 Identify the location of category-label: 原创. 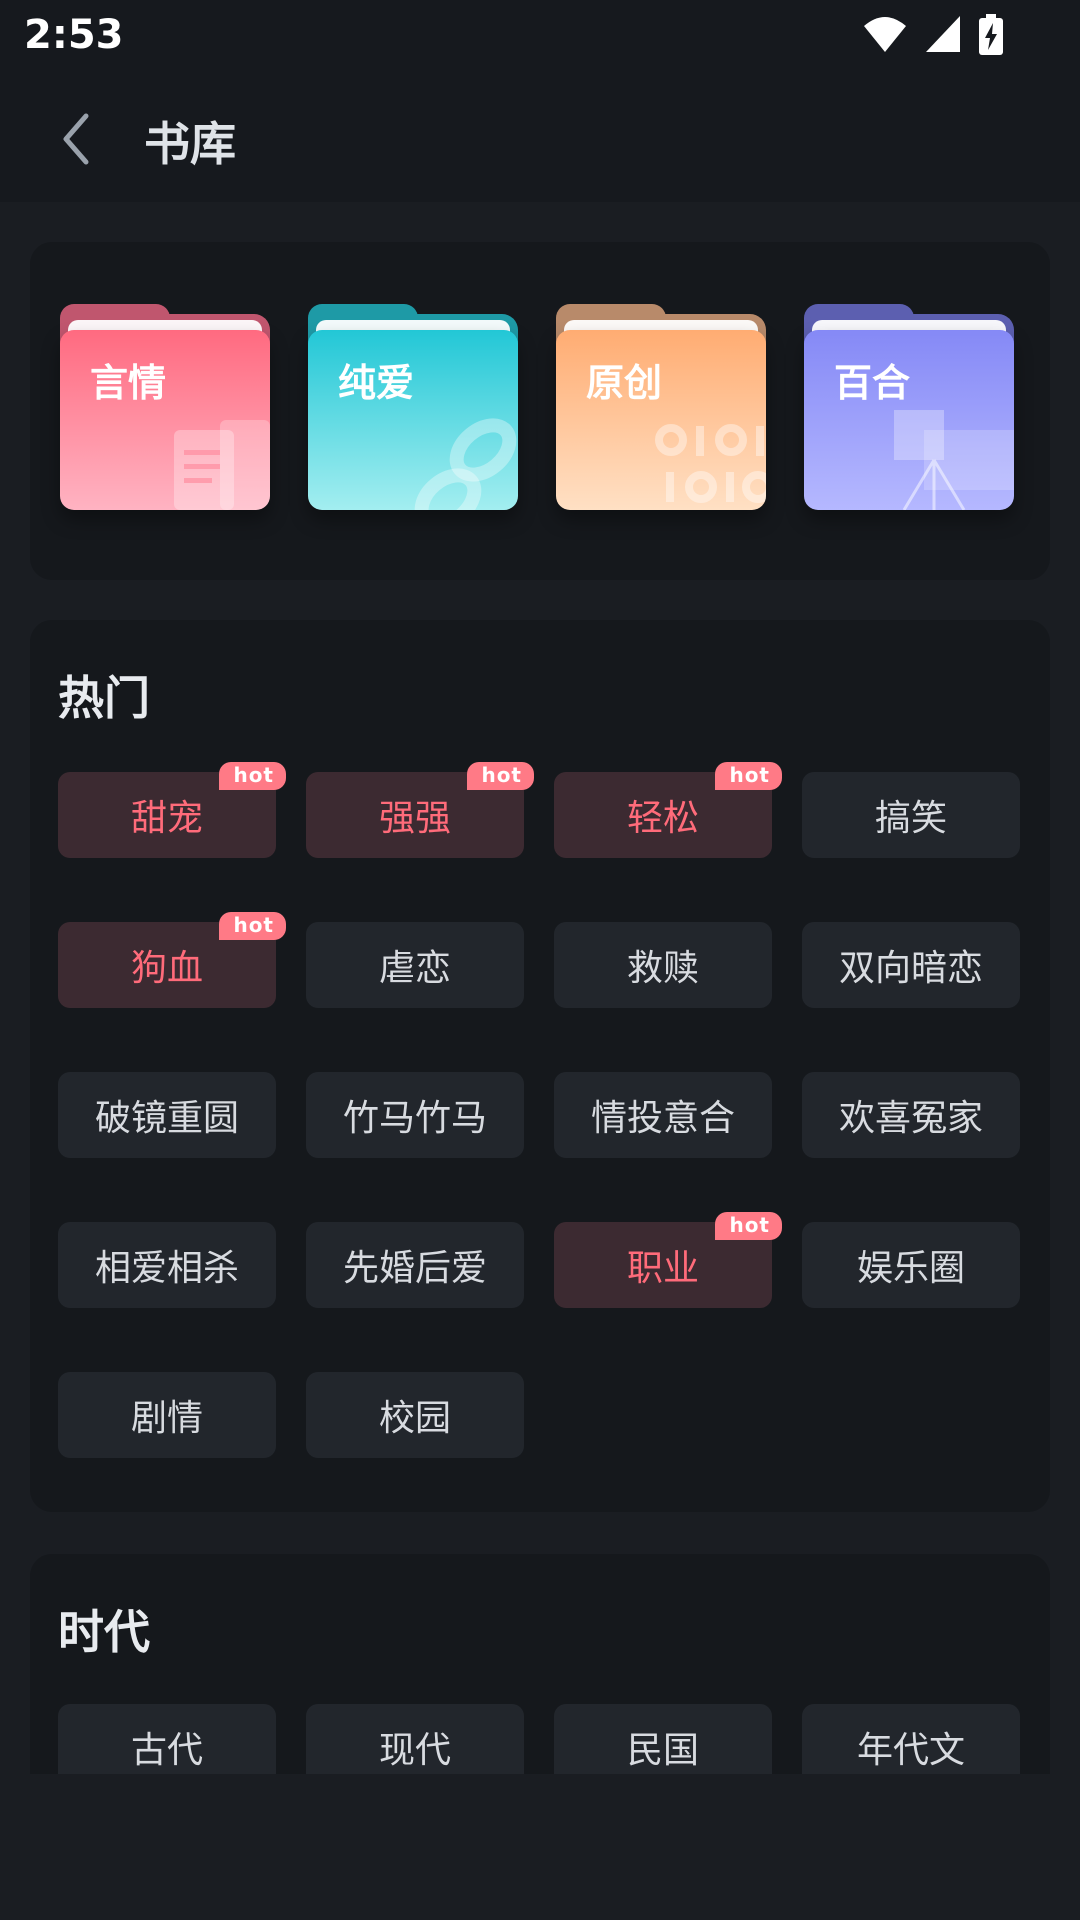
(624, 383).